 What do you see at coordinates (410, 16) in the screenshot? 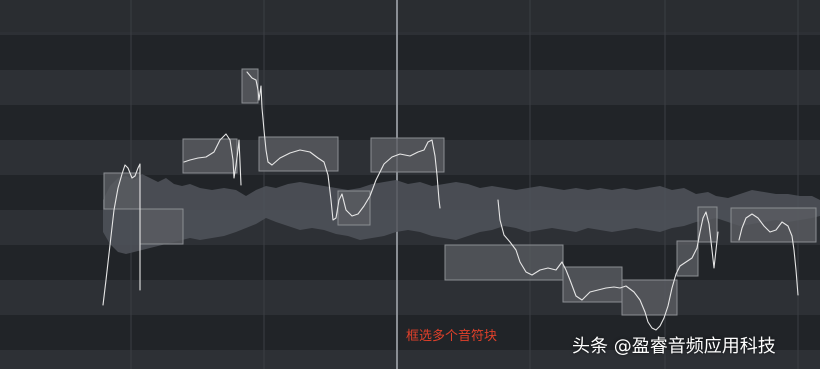
I see `top-lane` at bounding box center [410, 16].